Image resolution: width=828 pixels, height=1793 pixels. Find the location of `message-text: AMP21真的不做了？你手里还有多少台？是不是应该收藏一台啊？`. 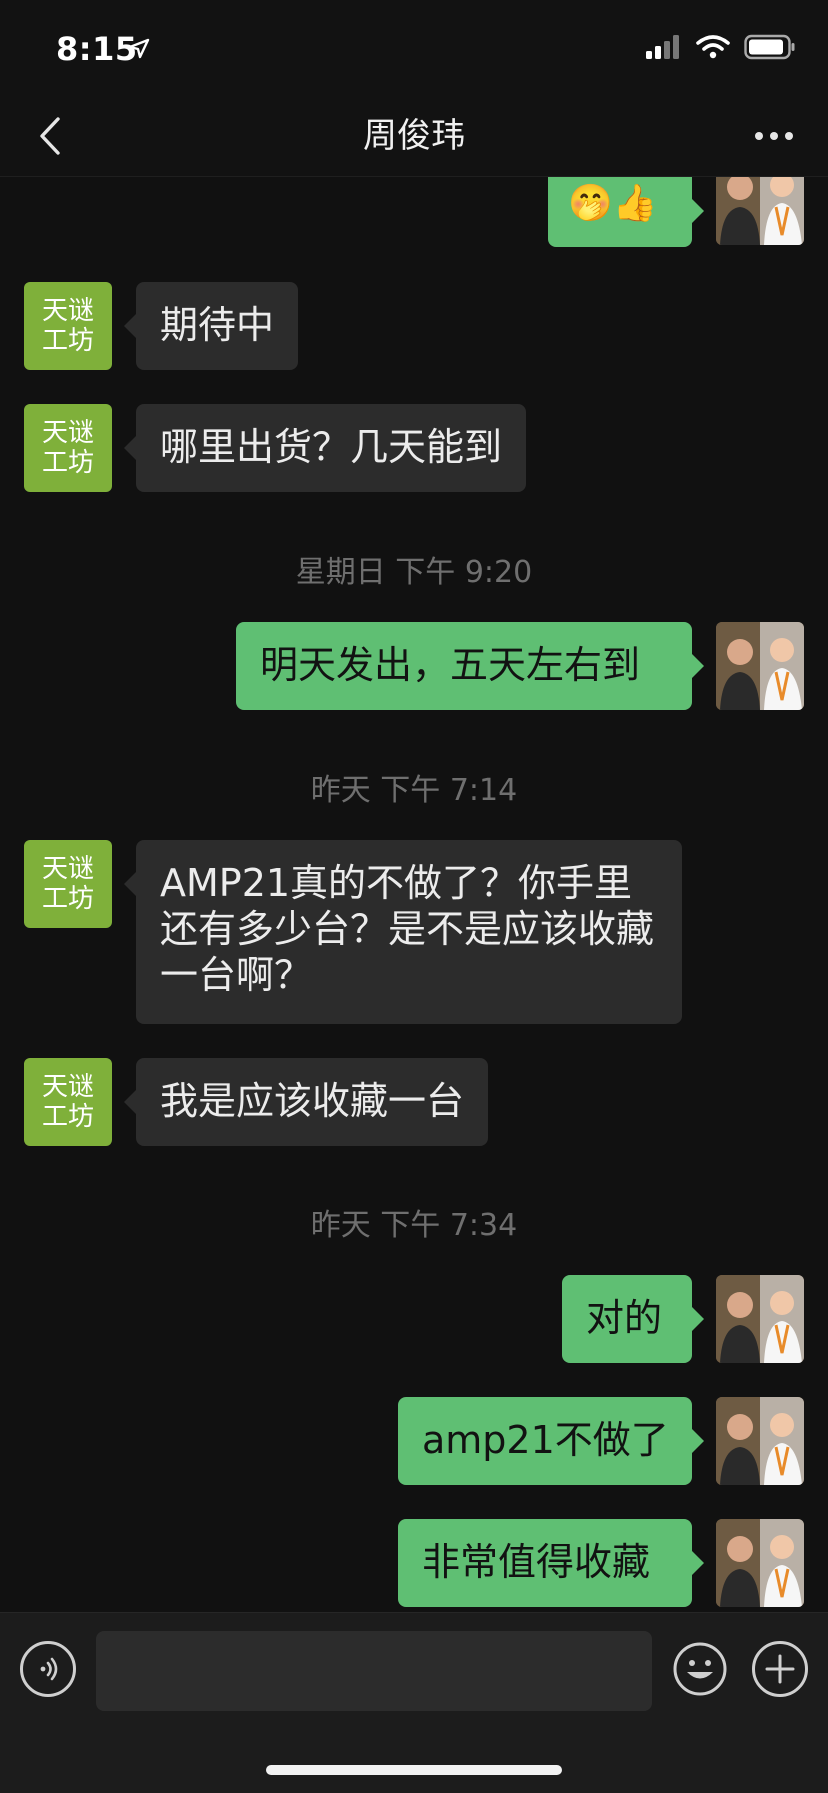

message-text: AMP21真的不做了？你手里还有多少台？是不是应该收藏一台啊？ is located at coordinates (407, 929).